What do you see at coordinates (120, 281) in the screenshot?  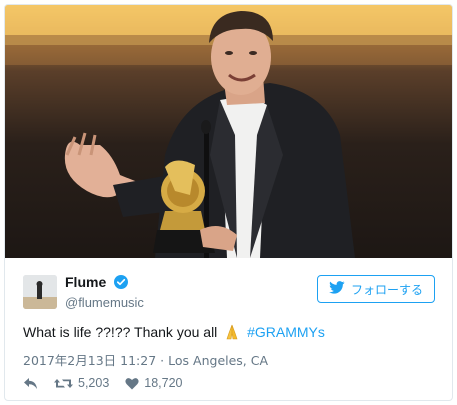 I see `verified-badge-icon` at bounding box center [120, 281].